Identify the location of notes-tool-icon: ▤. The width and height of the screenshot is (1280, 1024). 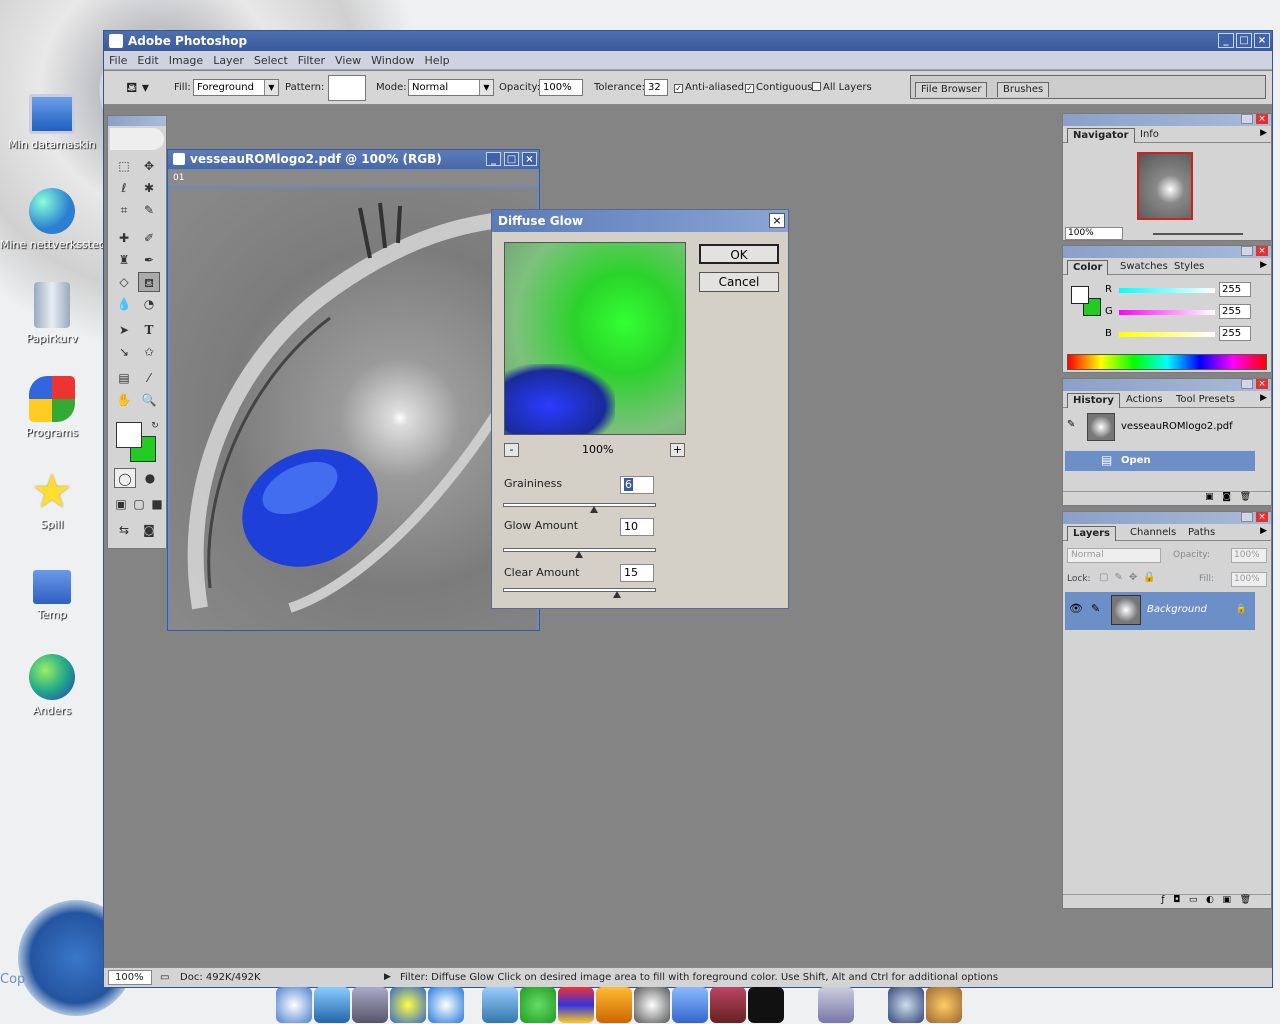
(124, 378).